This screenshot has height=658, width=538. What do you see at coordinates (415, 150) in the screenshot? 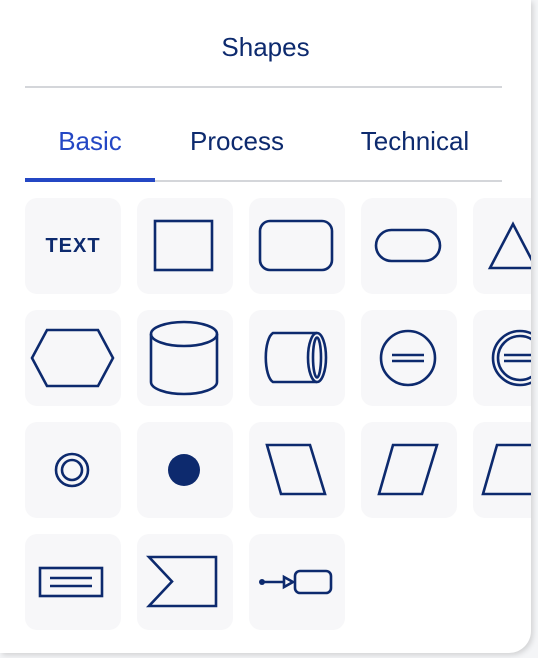
I see `tab-technical: Technical` at bounding box center [415, 150].